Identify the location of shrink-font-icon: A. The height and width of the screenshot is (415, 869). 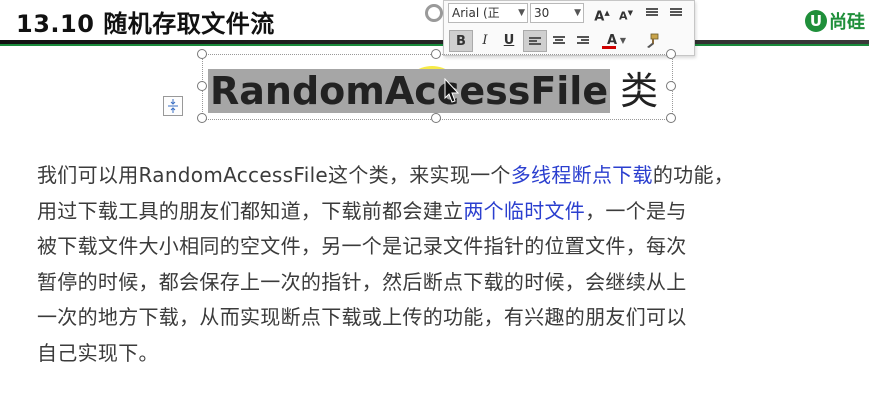
(623, 16).